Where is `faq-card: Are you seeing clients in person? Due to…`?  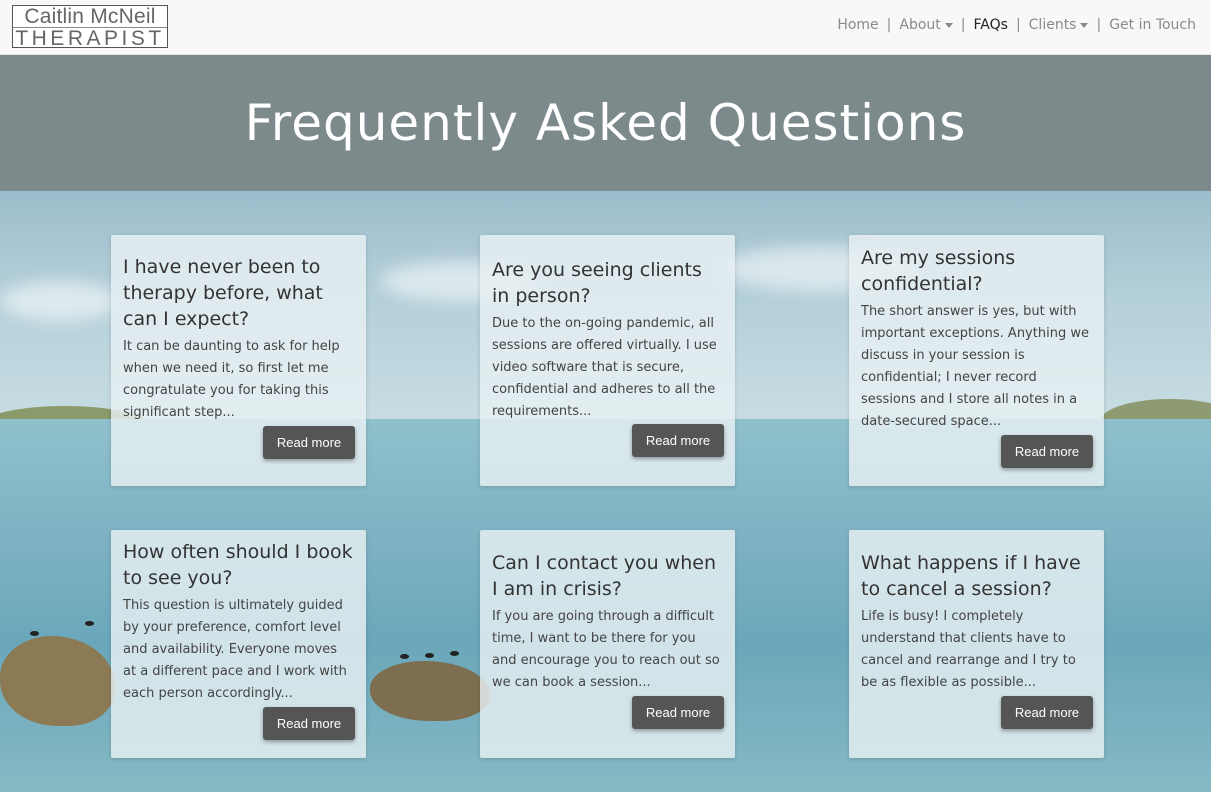 faq-card: Are you seeing clients in person? Due to… is located at coordinates (607, 360).